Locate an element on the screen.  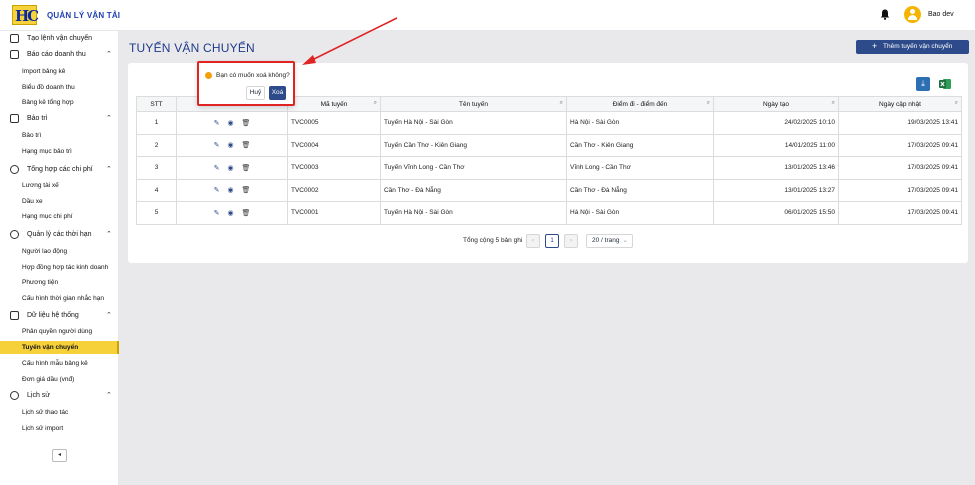
sidebar-group-revenue-report: Báo cáo doanh thu ⌃ is located at coordinates (59, 55).